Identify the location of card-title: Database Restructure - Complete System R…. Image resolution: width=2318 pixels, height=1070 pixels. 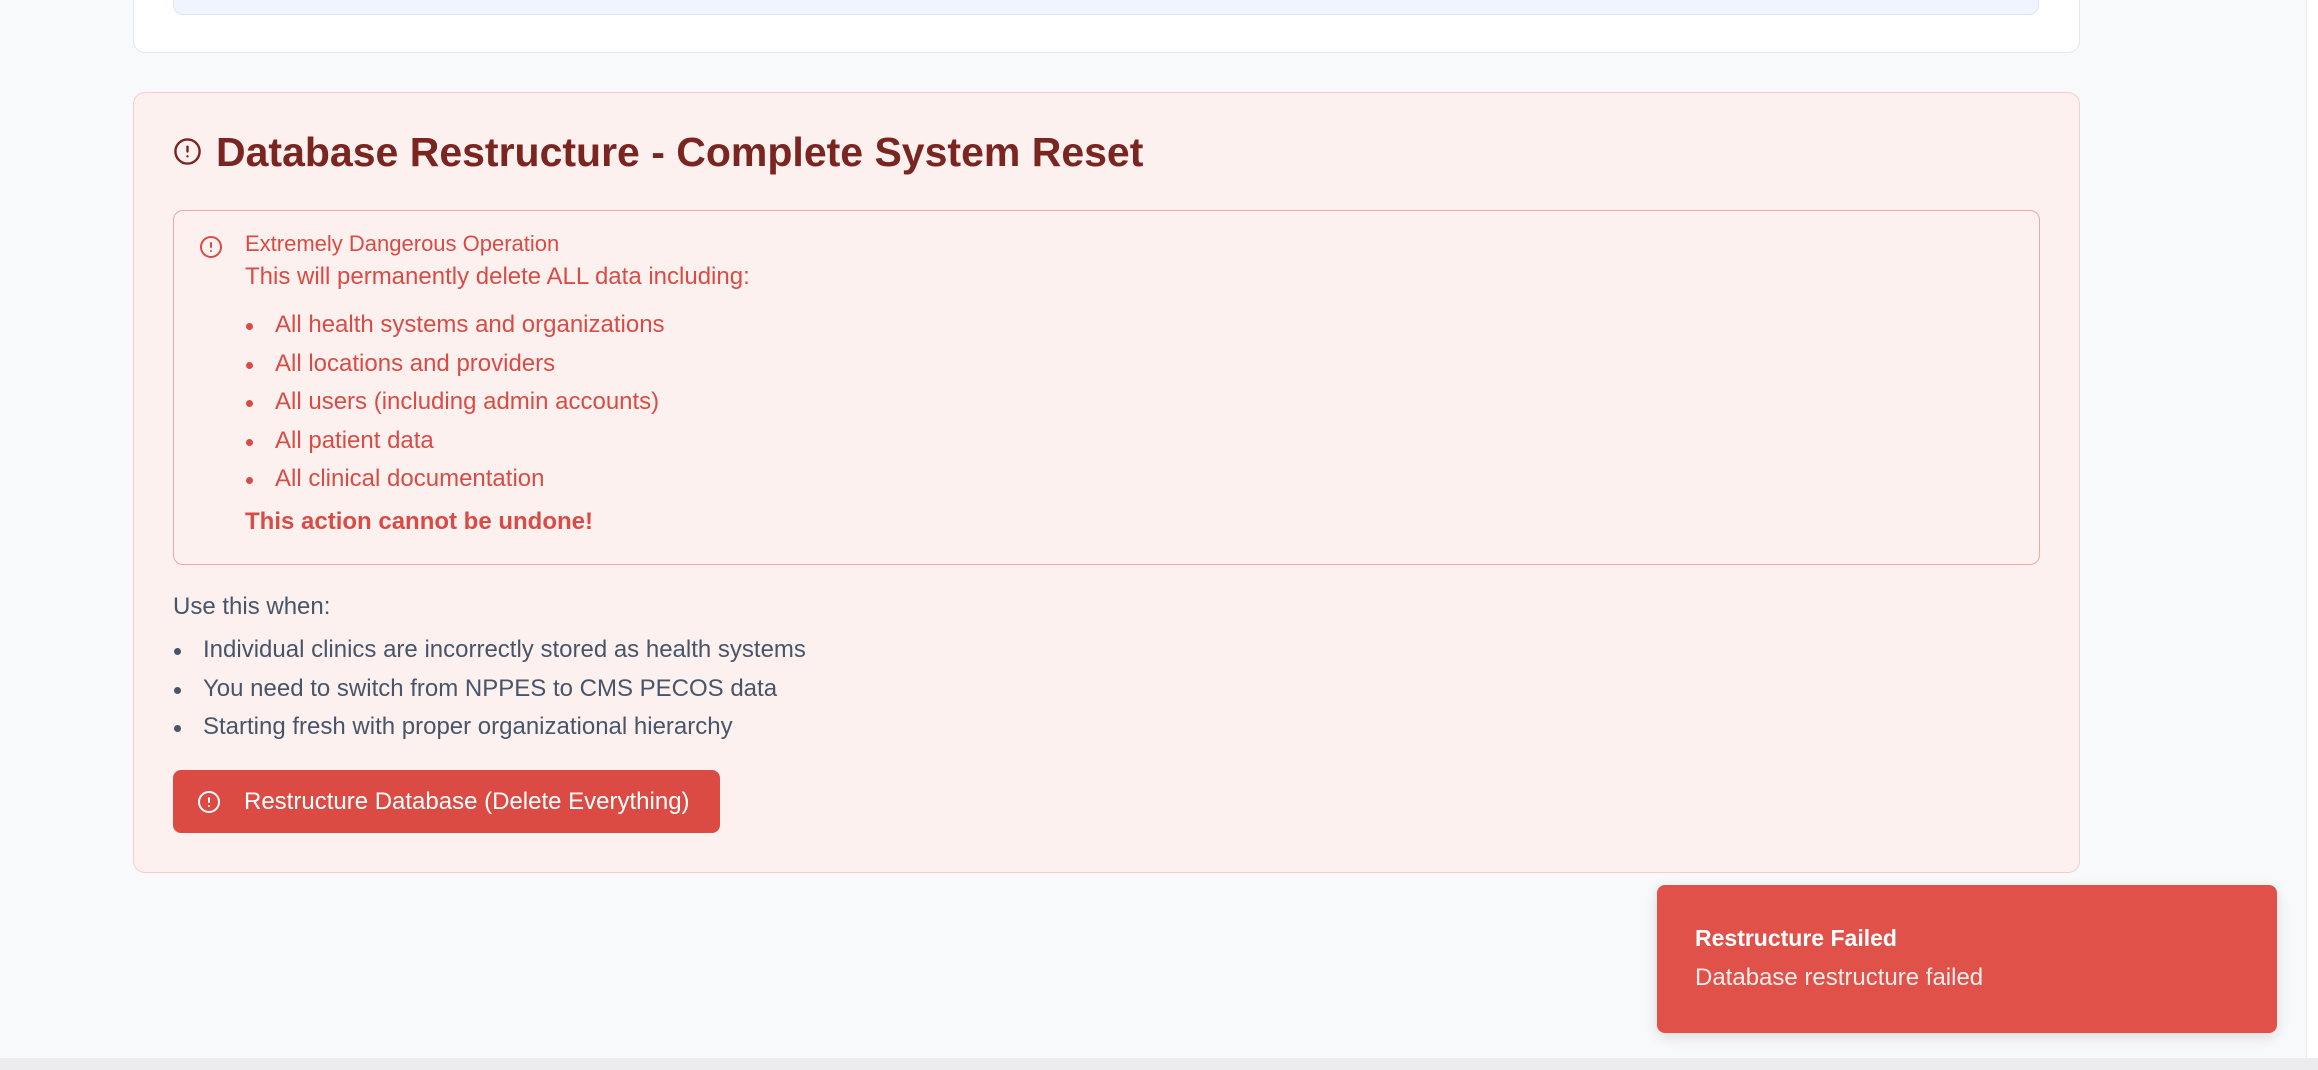
(658, 152).